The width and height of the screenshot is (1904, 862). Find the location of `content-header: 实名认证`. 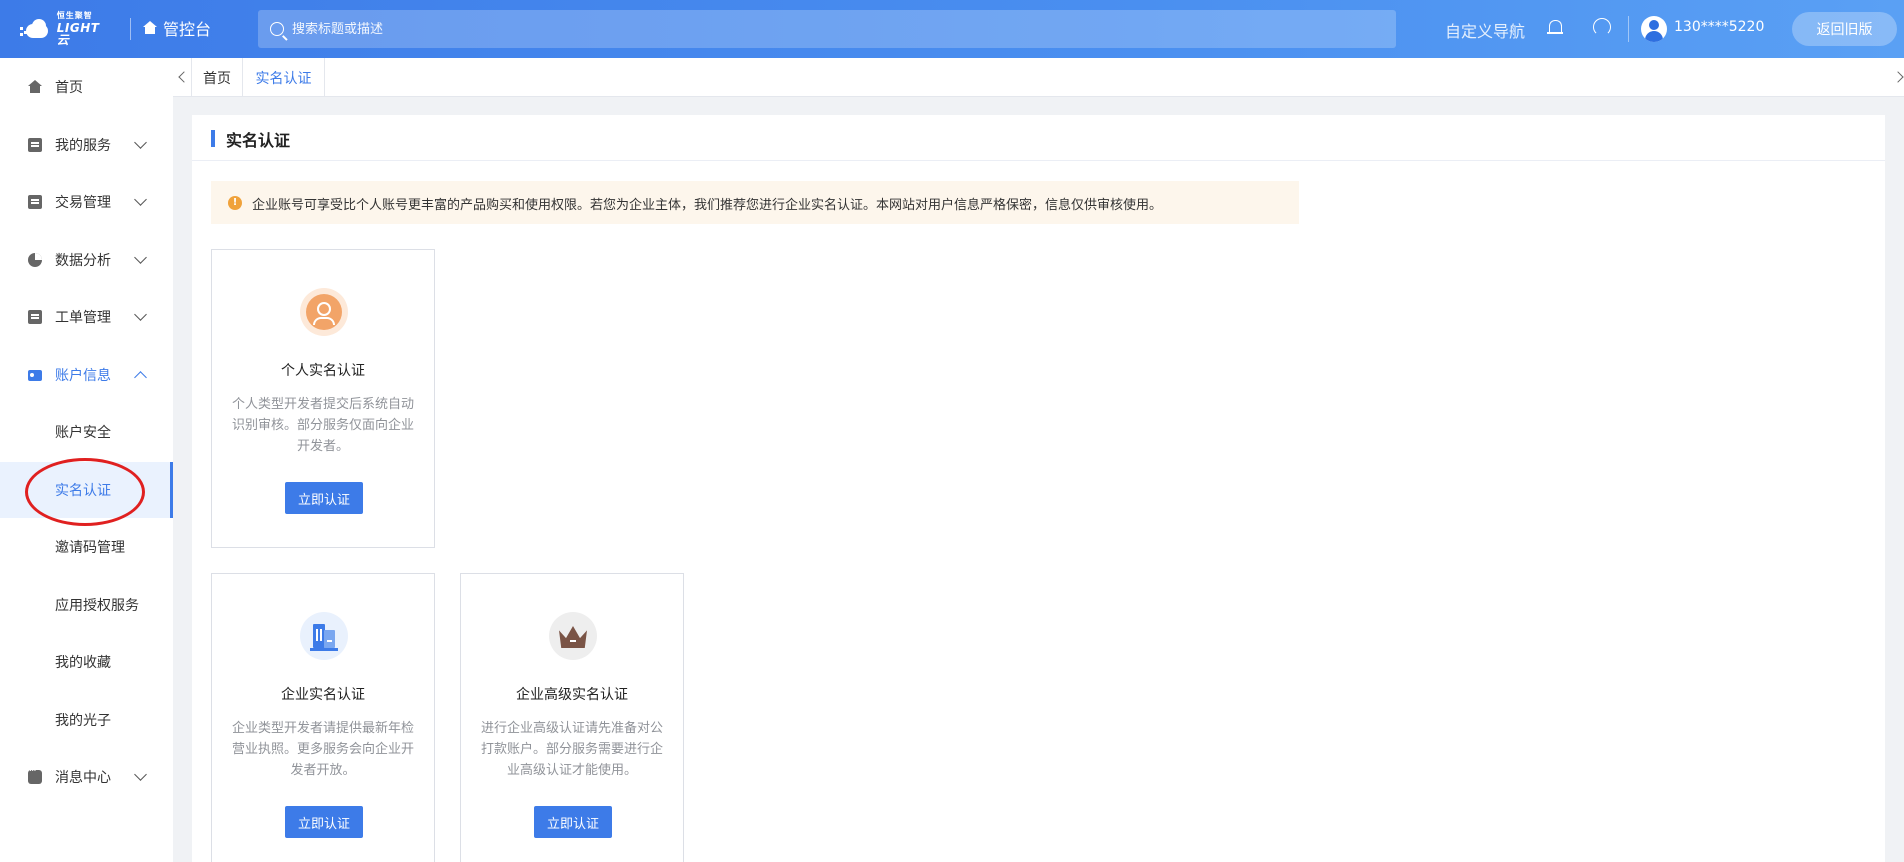

content-header: 实名认证 is located at coordinates (1038, 138).